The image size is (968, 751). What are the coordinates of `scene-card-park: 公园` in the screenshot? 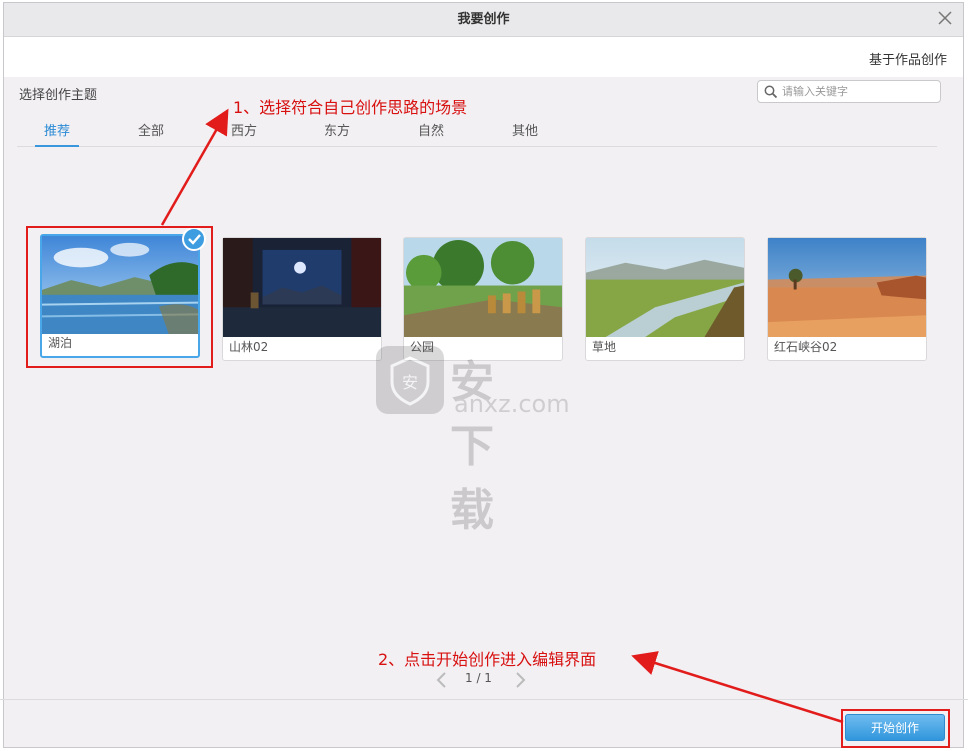 It's located at (483, 299).